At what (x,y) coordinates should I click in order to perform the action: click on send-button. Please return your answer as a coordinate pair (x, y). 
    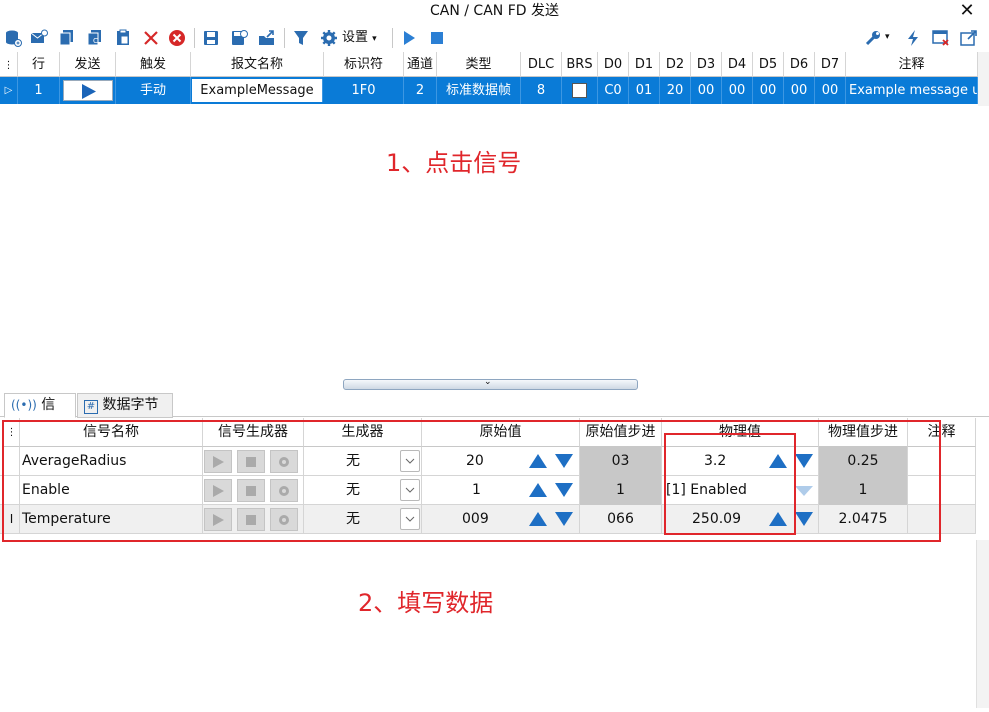
    Looking at the image, I should click on (88, 90).